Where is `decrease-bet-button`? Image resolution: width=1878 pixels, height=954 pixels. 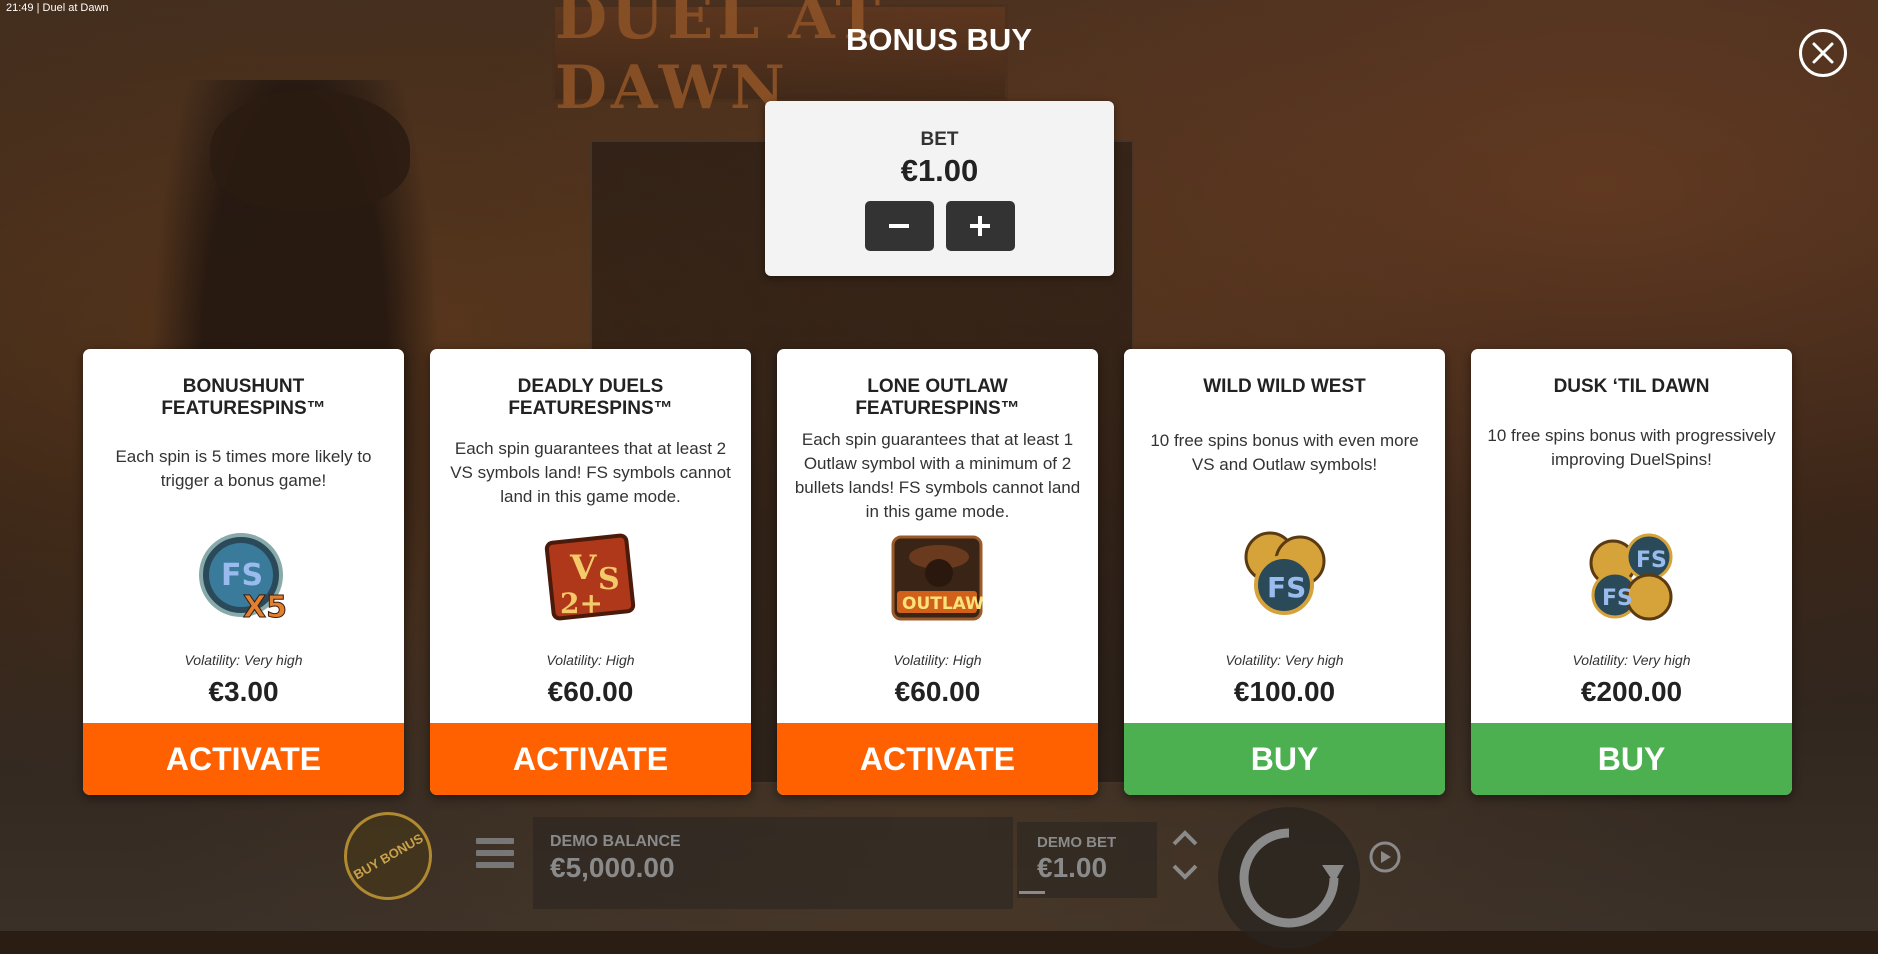 decrease-bet-button is located at coordinates (899, 226).